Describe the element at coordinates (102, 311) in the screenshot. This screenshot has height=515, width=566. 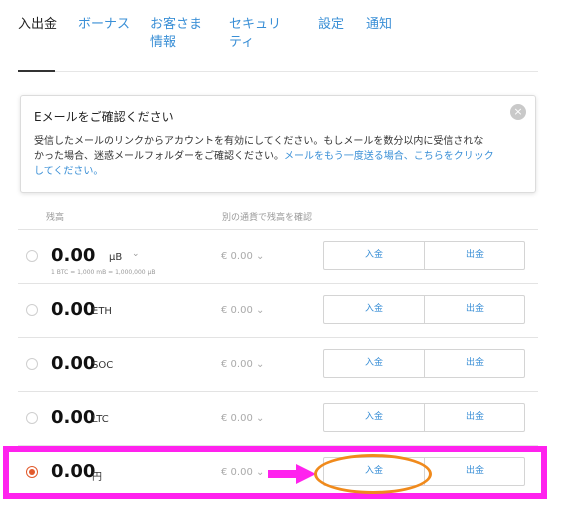
I see `currency-unit: ETH` at that location.